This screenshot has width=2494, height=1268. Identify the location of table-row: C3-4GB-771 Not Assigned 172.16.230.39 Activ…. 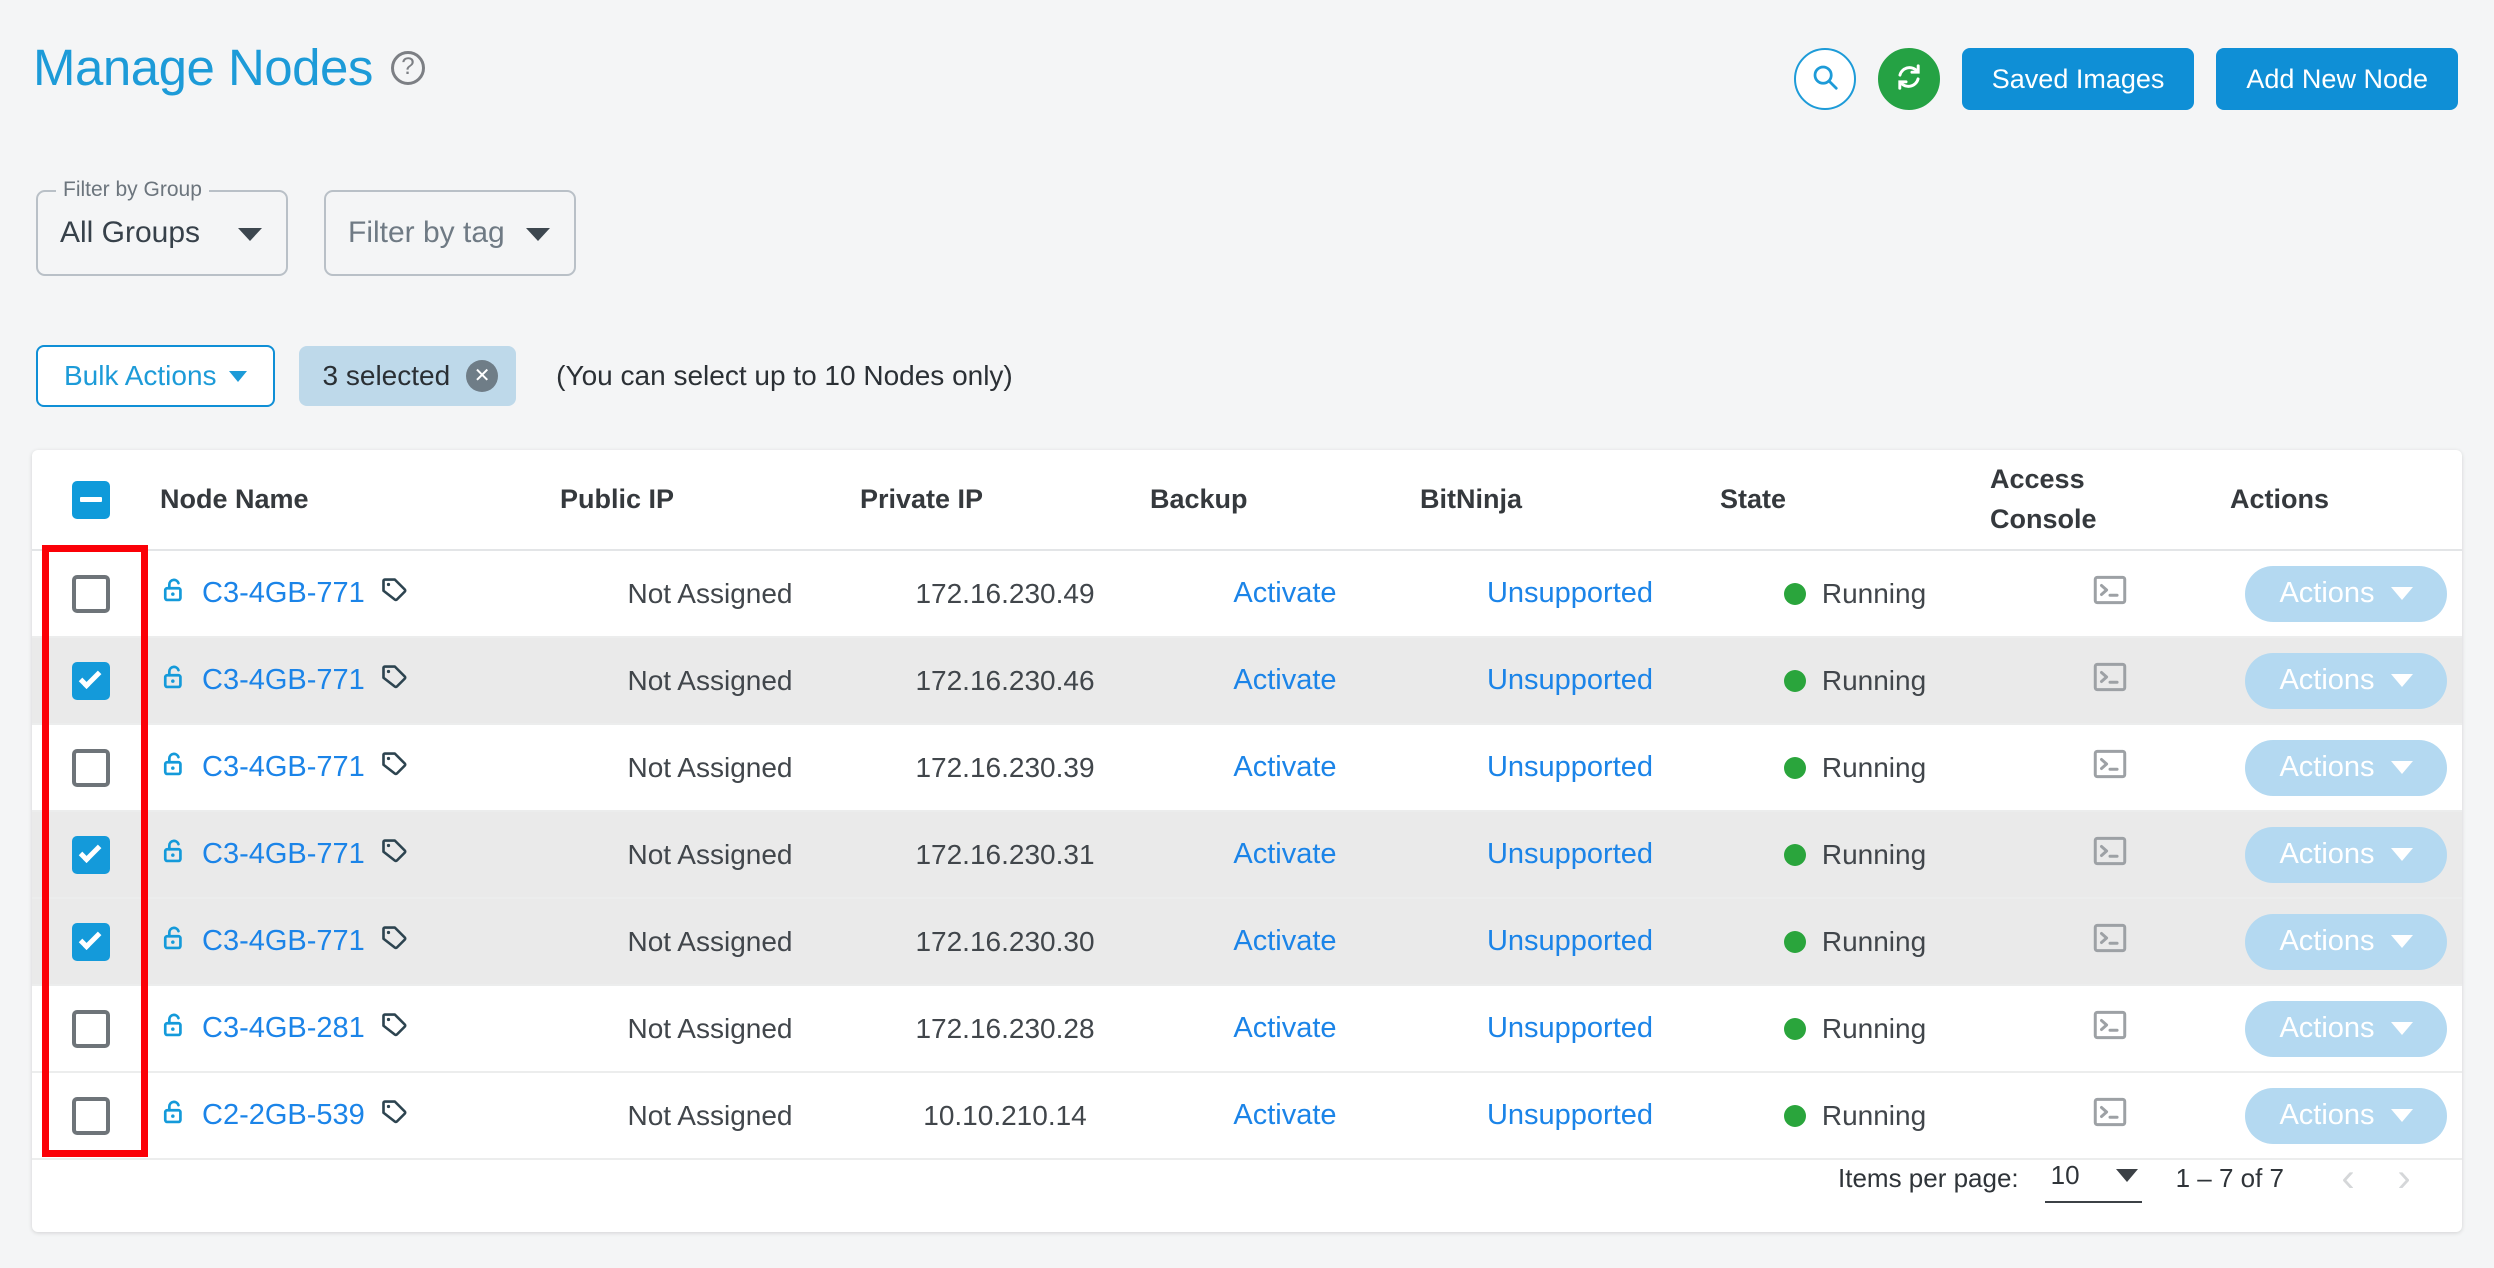
(1247, 768).